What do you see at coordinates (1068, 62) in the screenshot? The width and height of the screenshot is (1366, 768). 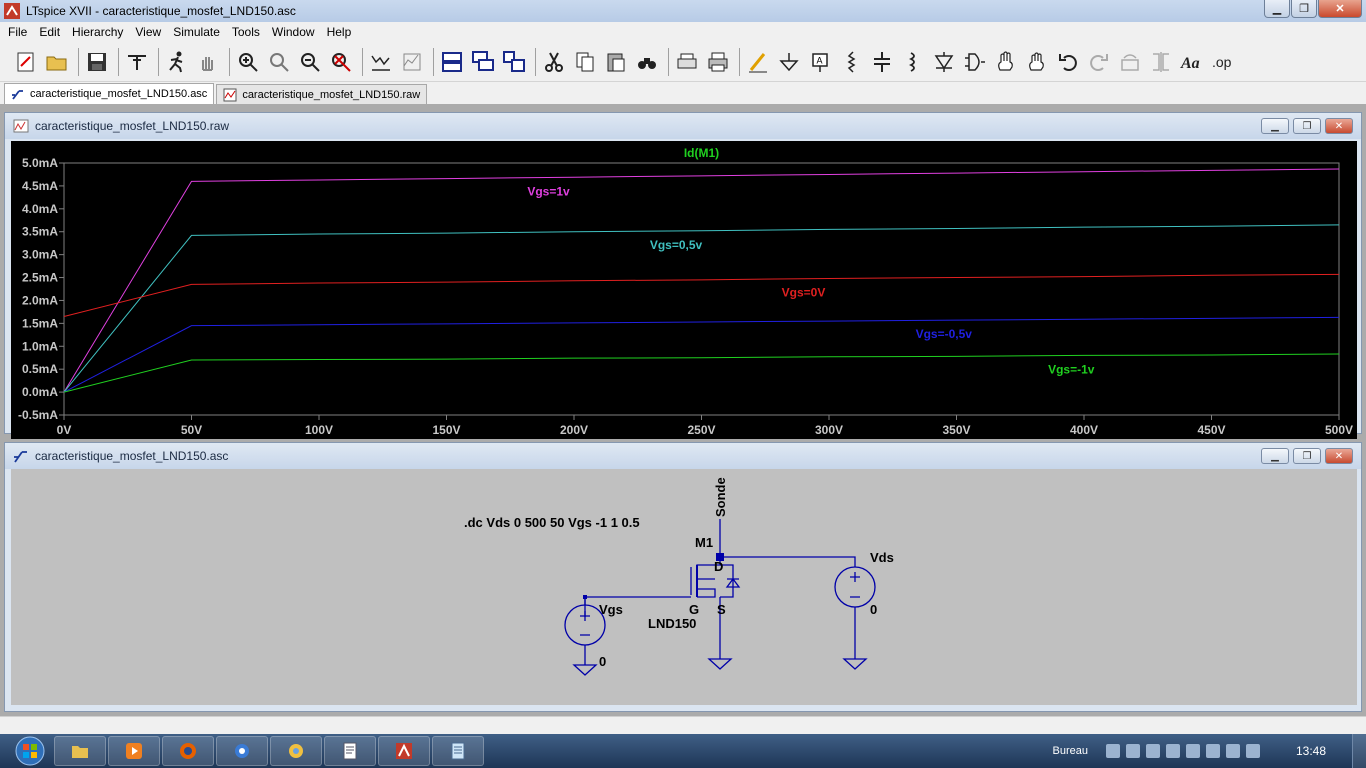 I see `undo-icon` at bounding box center [1068, 62].